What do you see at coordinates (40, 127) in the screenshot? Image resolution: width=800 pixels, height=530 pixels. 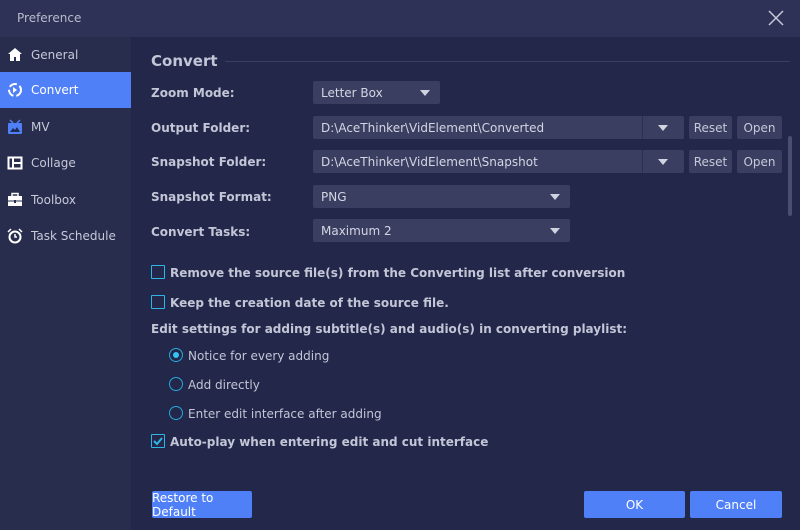 I see `sidebar-item-label: MV` at bounding box center [40, 127].